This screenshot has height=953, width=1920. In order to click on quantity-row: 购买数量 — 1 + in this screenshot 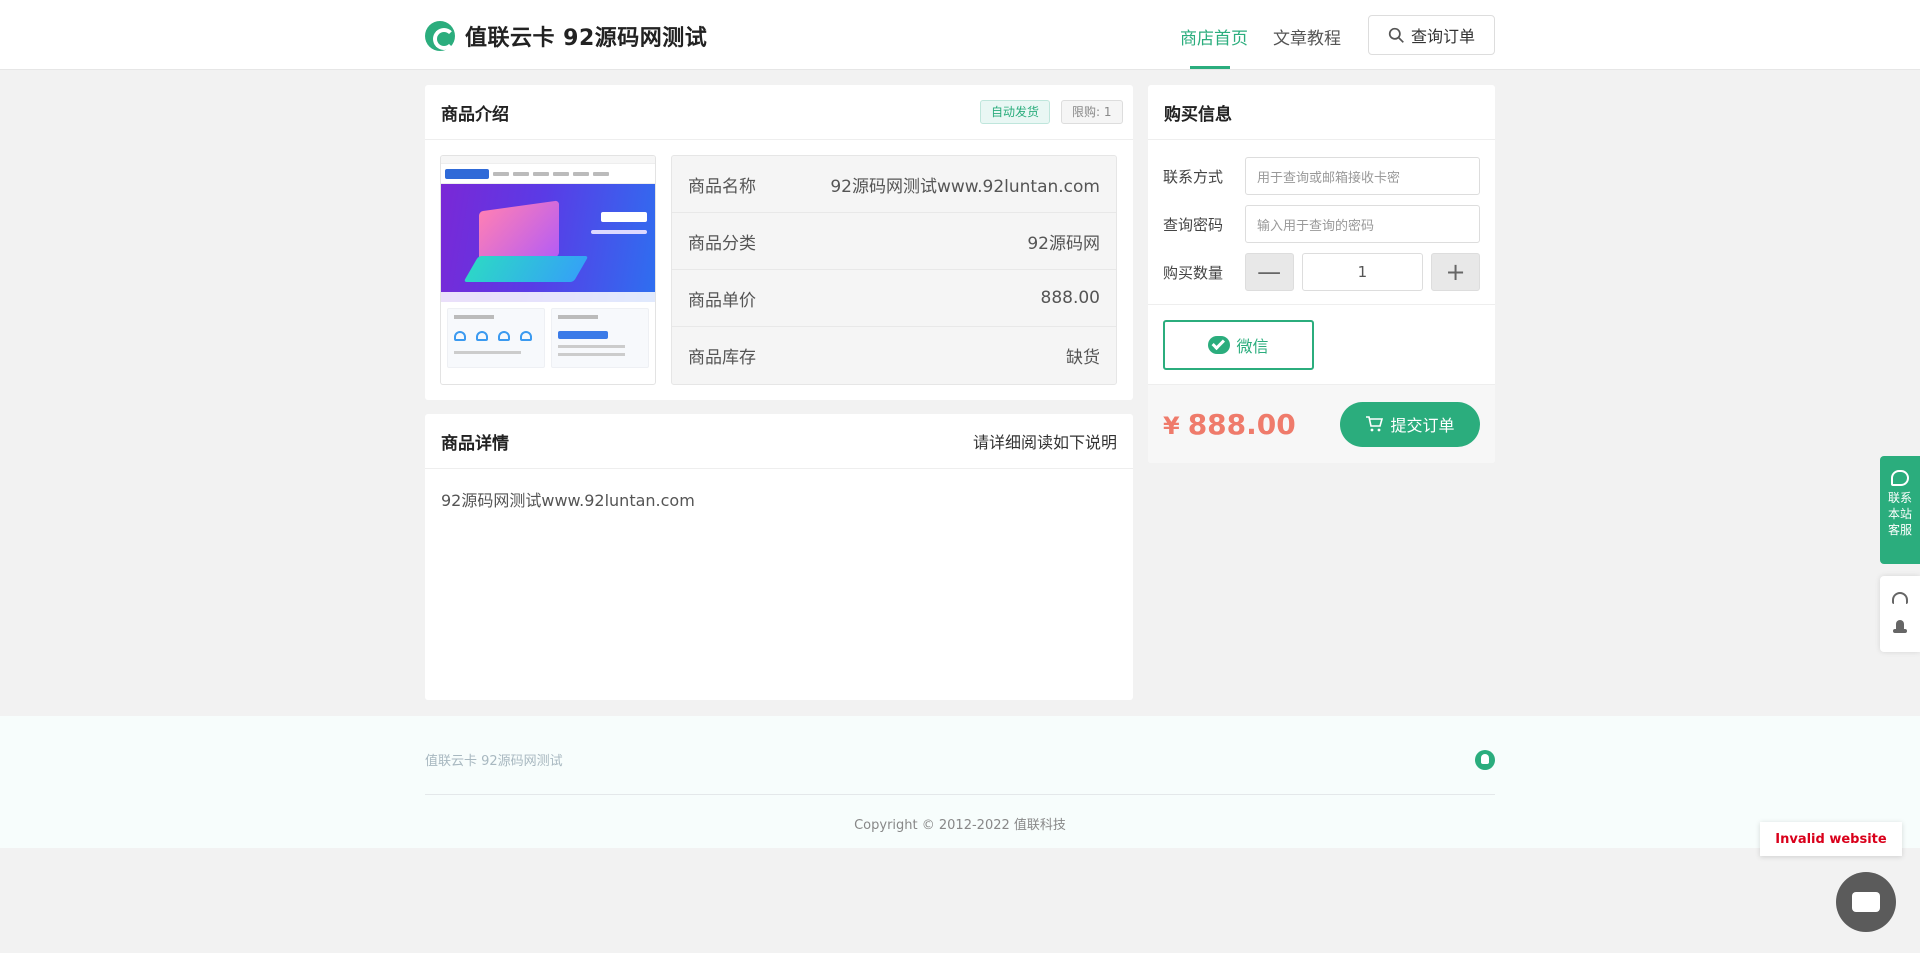, I will do `click(1321, 272)`.